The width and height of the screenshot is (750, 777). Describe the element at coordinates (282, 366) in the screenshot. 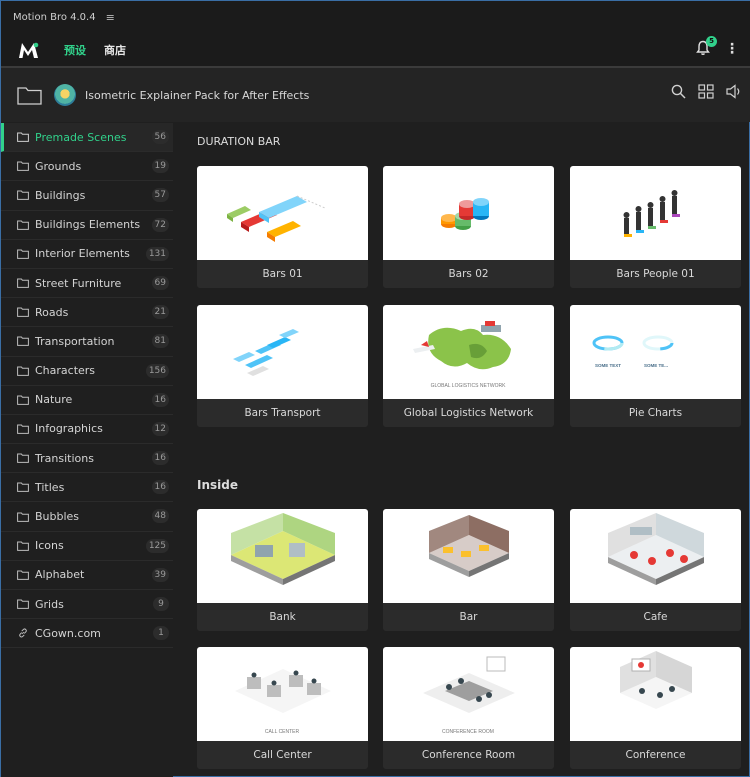

I see `preset-card-bars-transport: Bars Transport` at that location.